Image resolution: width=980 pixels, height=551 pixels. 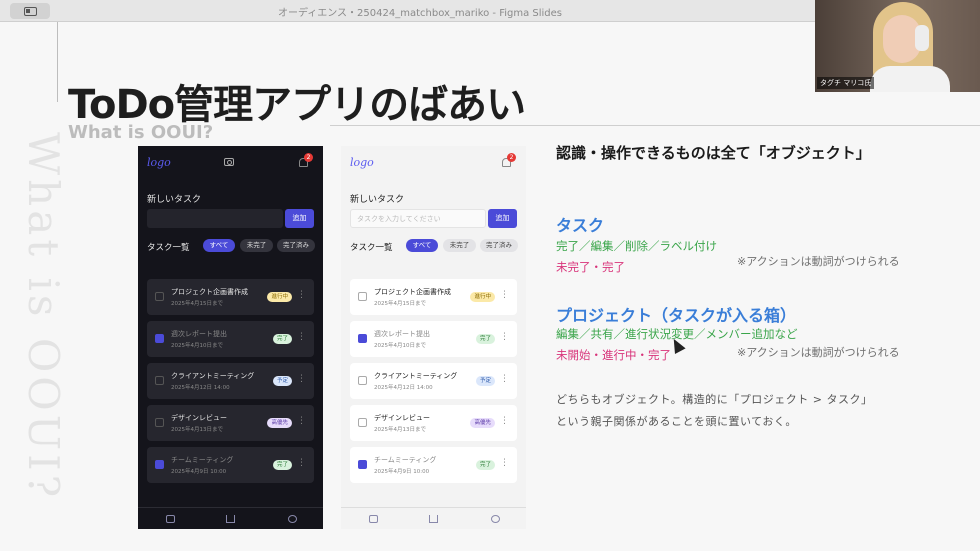 I want to click on sidebar-toggle-button, so click(x=30, y=11).